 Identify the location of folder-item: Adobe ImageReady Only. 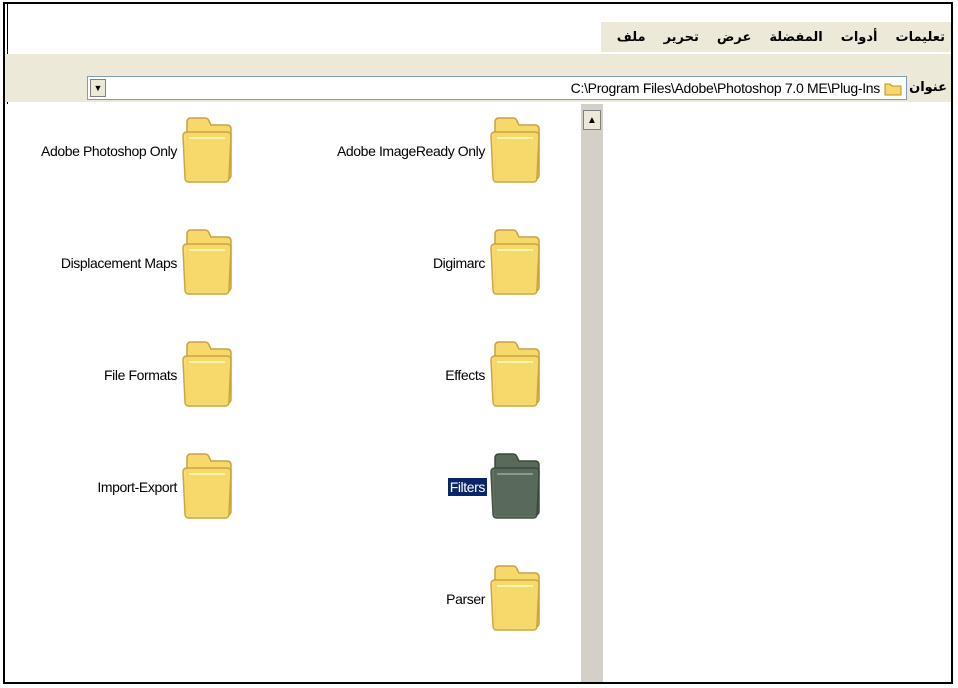
(439, 151).